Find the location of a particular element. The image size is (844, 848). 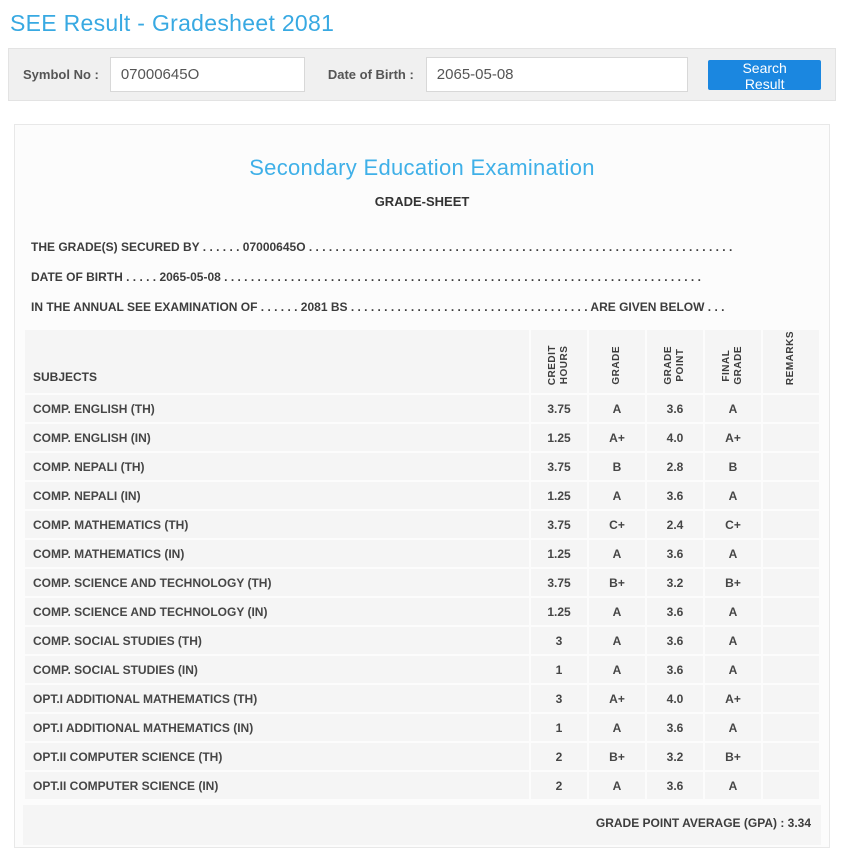

gradesheet-subheading: GRADE-SHEET is located at coordinates (422, 201).